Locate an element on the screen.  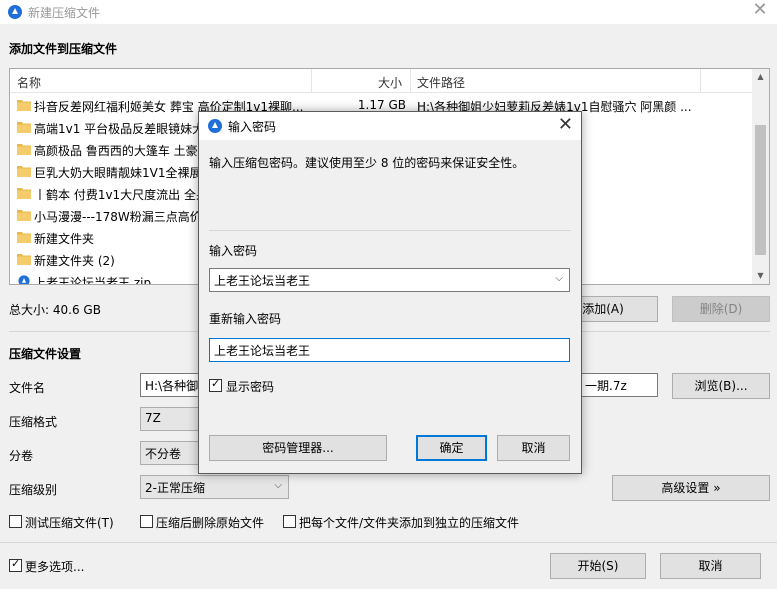
scroll-up-icon: ▲ is located at coordinates (760, 77).